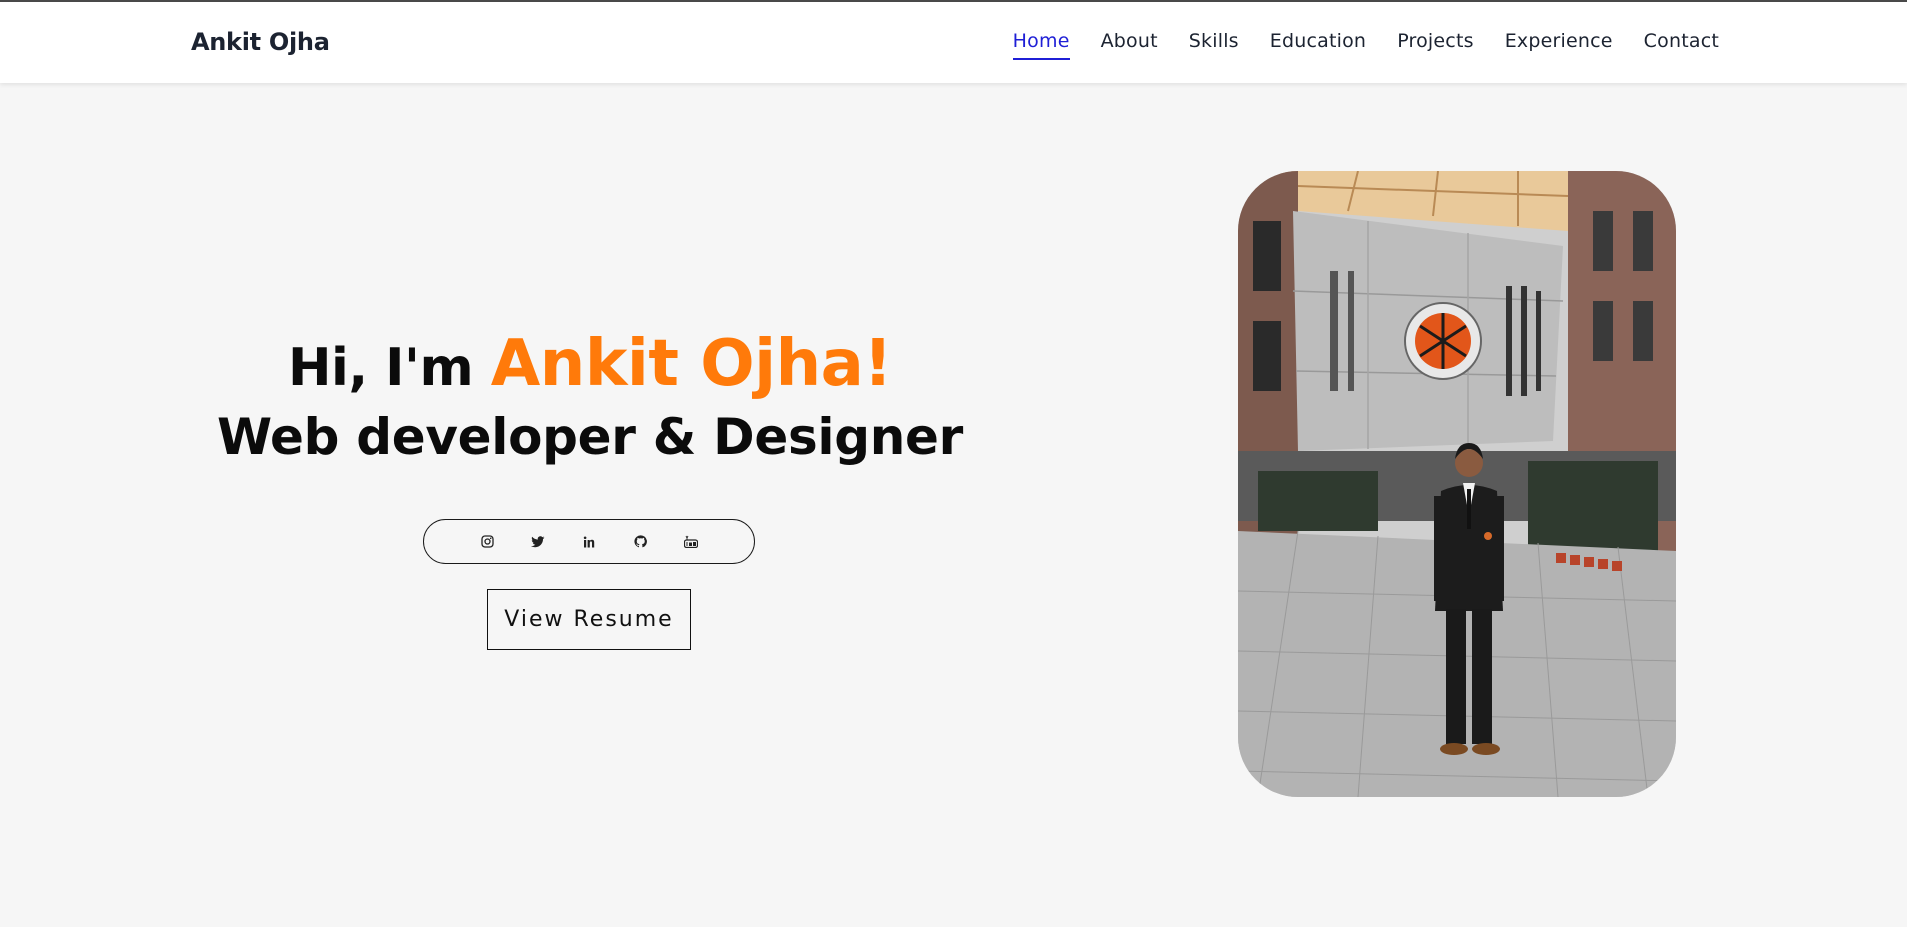 The image size is (1907, 927). I want to click on nav-experience: Experience, so click(1559, 45).